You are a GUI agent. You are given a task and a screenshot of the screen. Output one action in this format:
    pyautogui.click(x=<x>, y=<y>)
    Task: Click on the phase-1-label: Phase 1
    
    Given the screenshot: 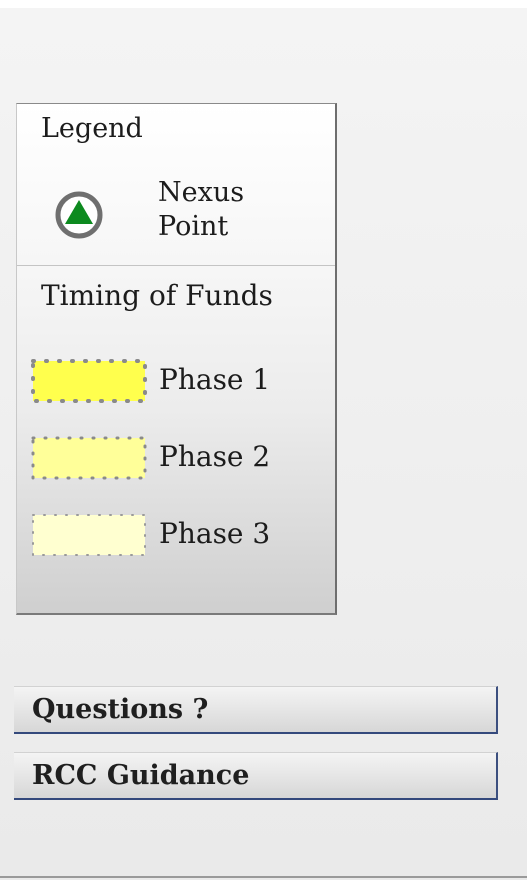 What is the action you would take?
    pyautogui.click(x=215, y=379)
    